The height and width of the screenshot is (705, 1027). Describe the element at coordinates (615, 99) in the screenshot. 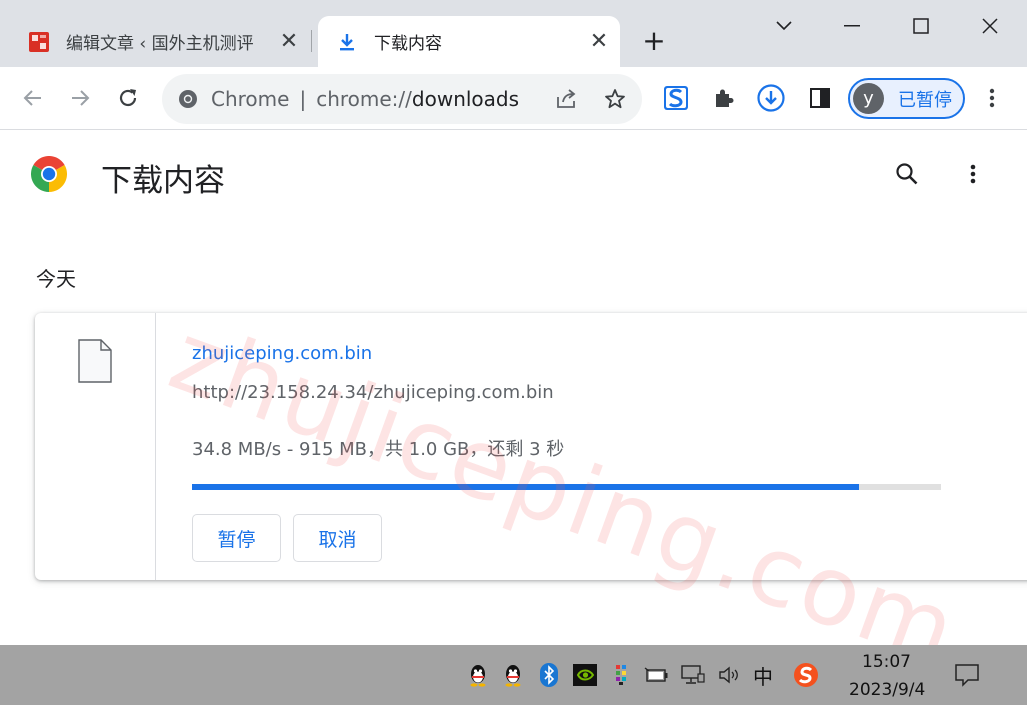

I see `bookmark-star-icon` at that location.